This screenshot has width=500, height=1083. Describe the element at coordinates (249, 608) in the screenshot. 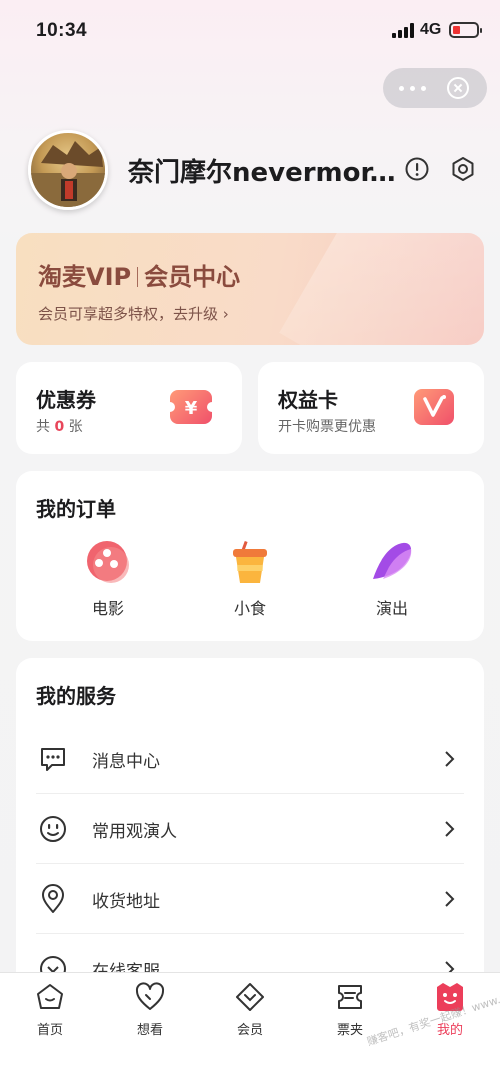

I see `order-snacks-label: 小食` at that location.